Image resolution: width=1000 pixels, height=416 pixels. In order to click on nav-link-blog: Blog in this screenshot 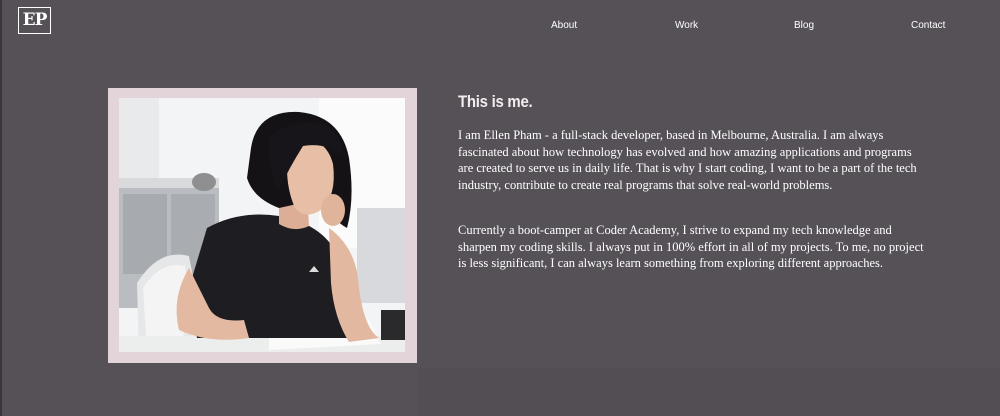, I will do `click(804, 26)`.